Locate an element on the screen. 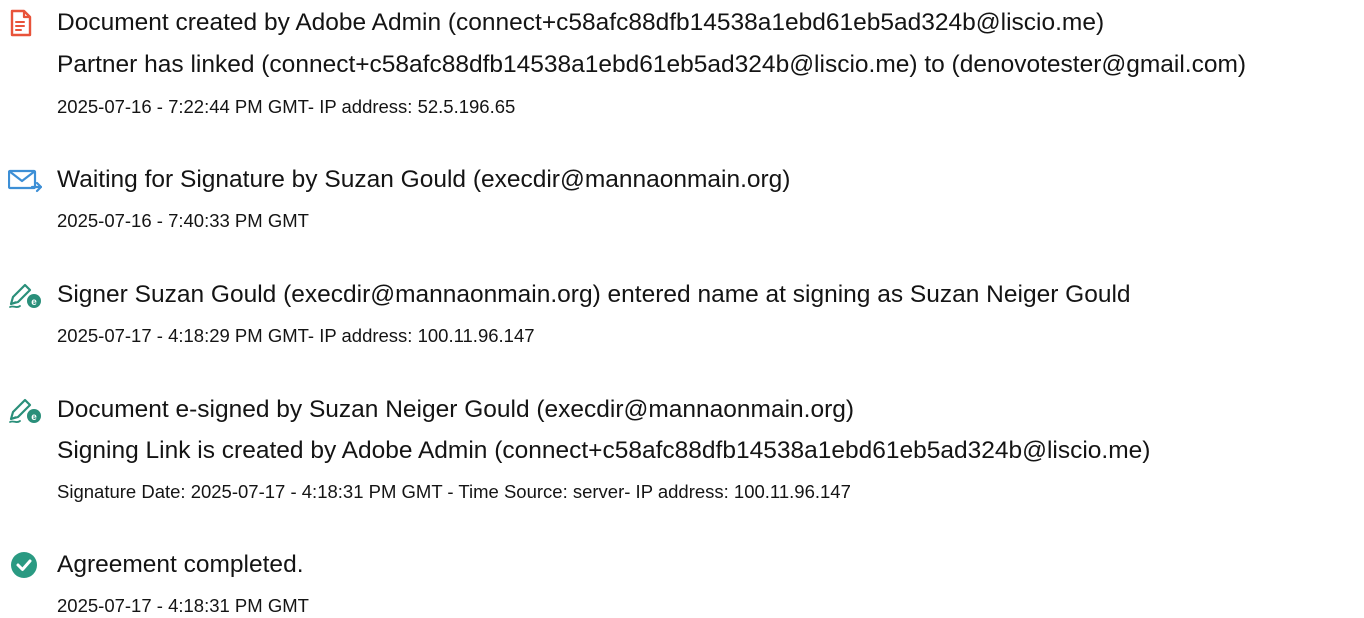  document-created-icon is located at coordinates (25, 23).